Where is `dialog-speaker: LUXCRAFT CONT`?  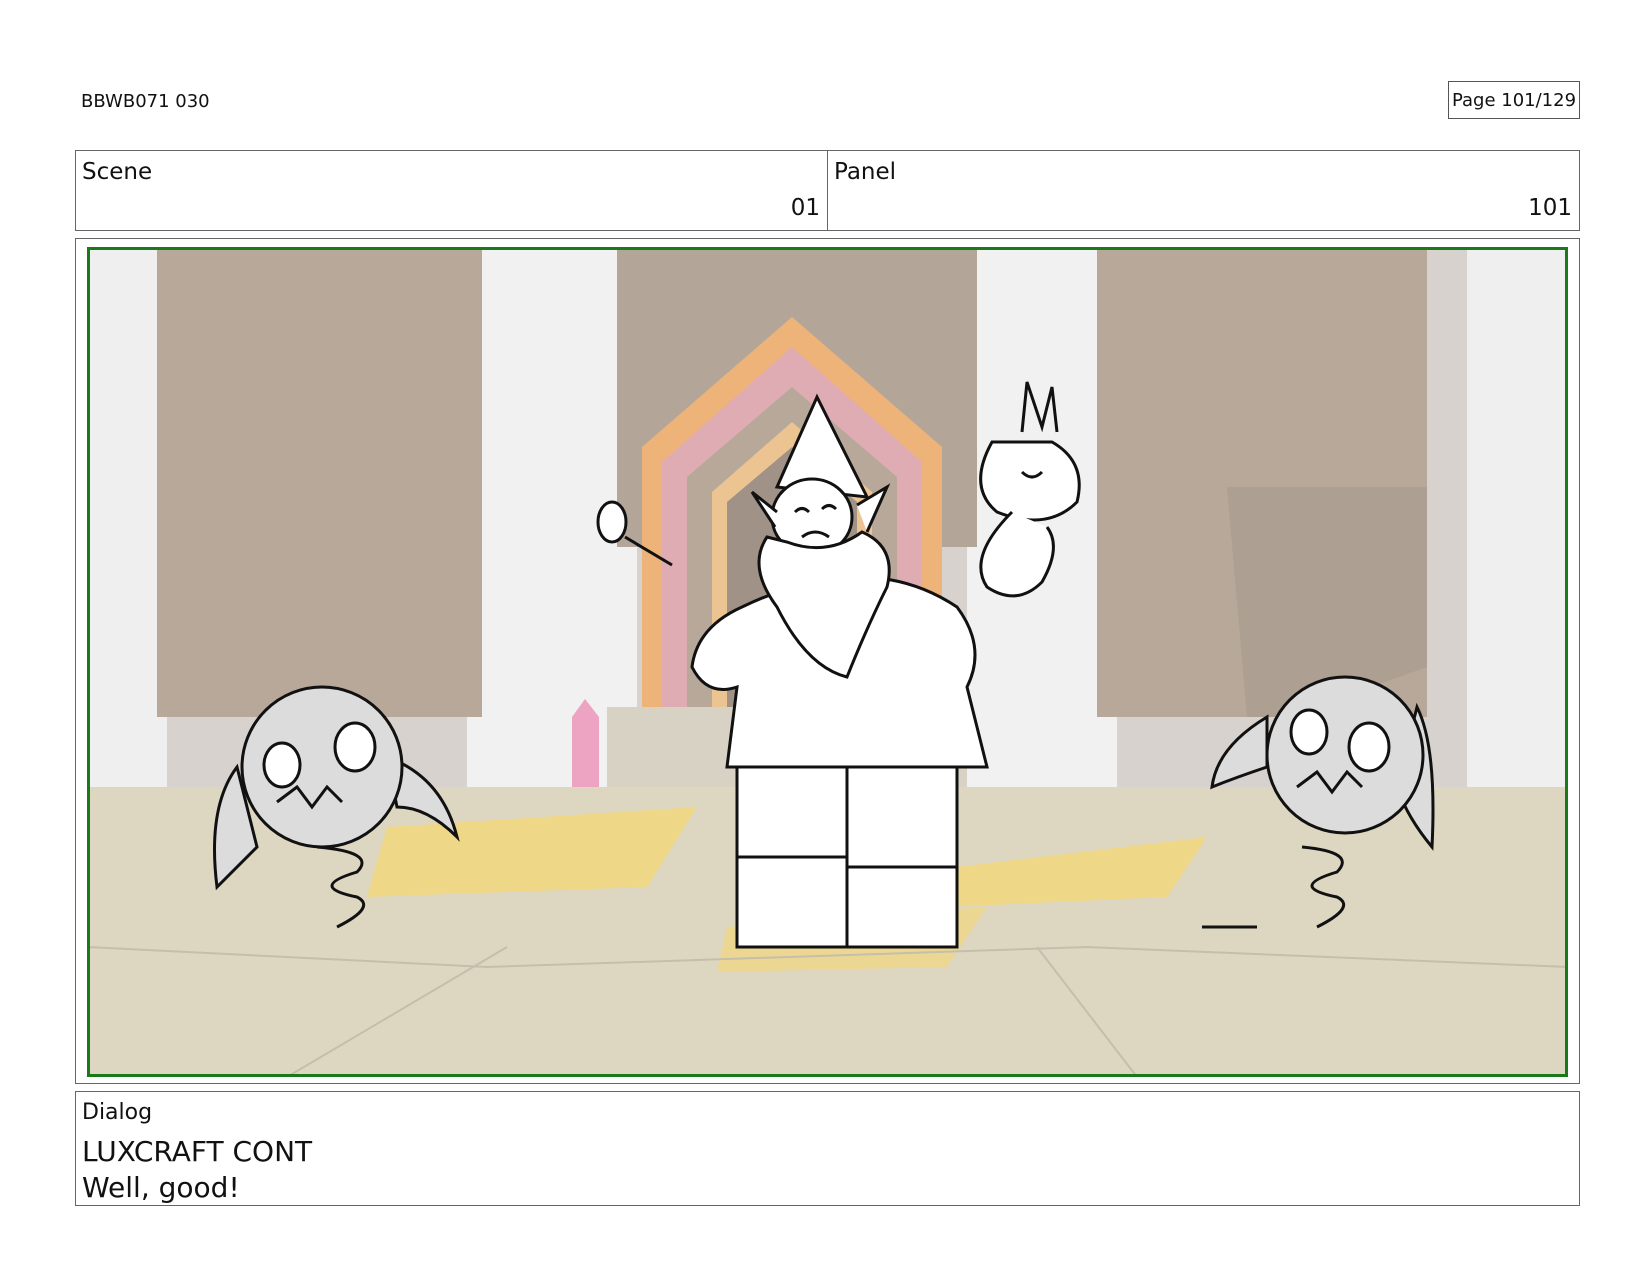
dialog-speaker: LUXCRAFT CONT is located at coordinates (197, 1151).